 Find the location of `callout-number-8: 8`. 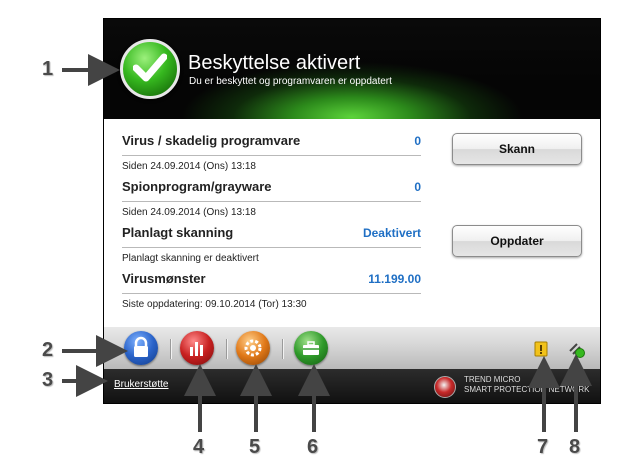

callout-number-8: 8 is located at coordinates (575, 447).